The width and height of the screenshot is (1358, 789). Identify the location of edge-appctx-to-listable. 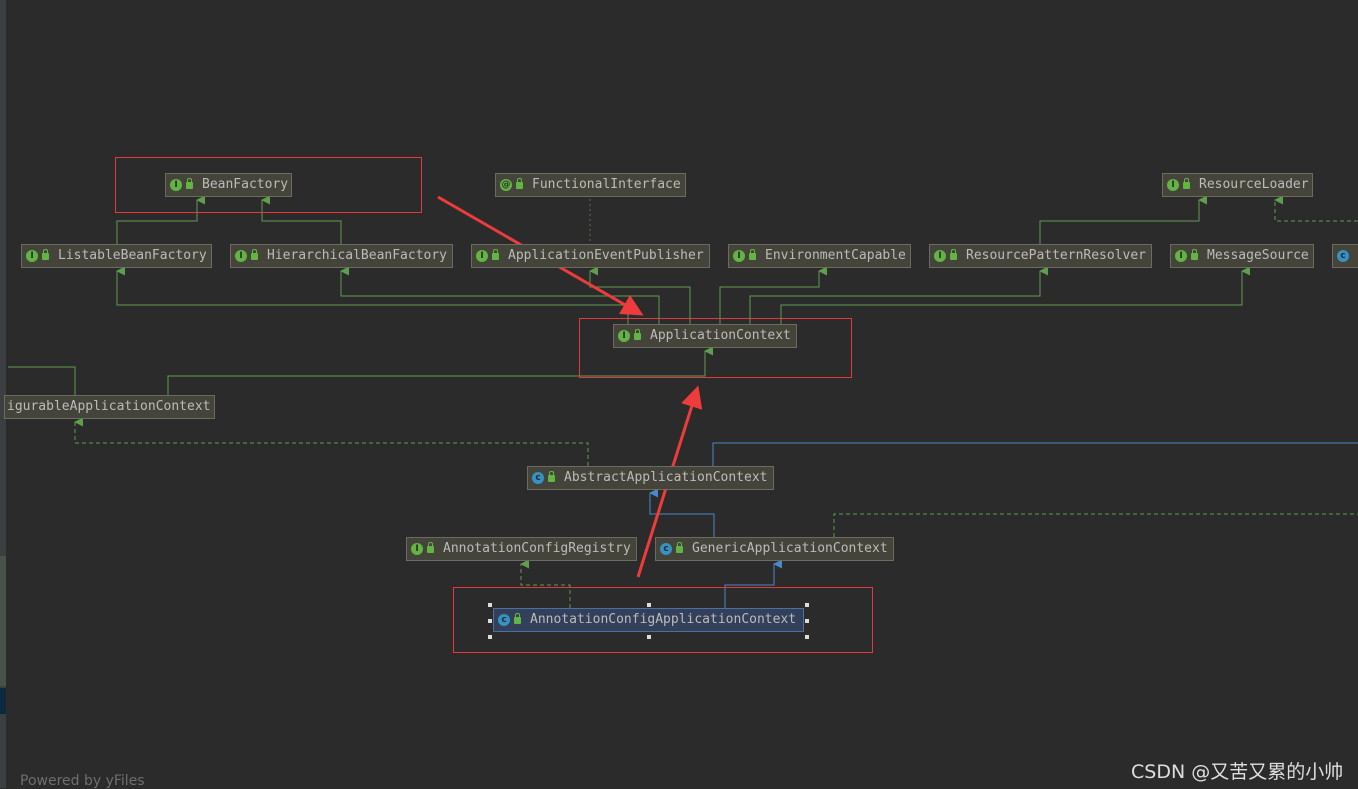
(372, 295).